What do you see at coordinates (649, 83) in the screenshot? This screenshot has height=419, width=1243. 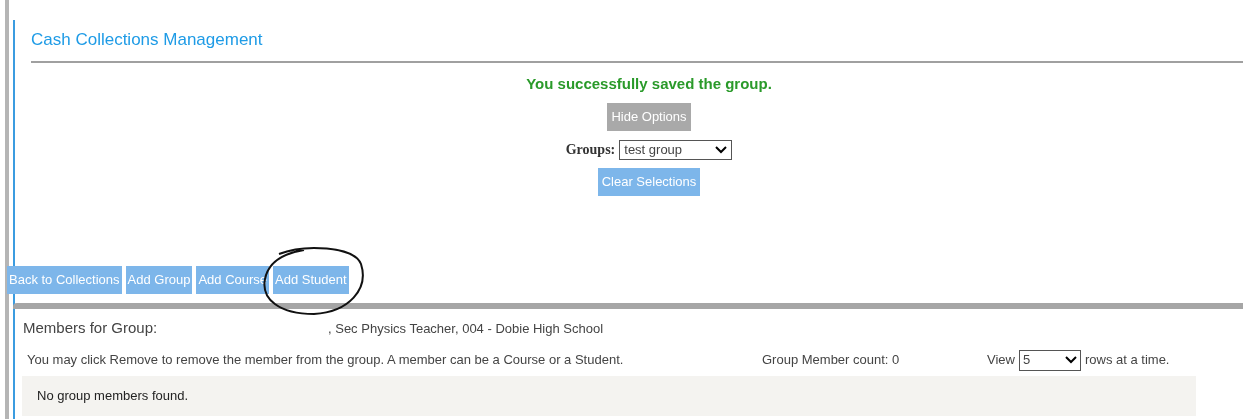 I see `success-message: You successfully saved the group.` at bounding box center [649, 83].